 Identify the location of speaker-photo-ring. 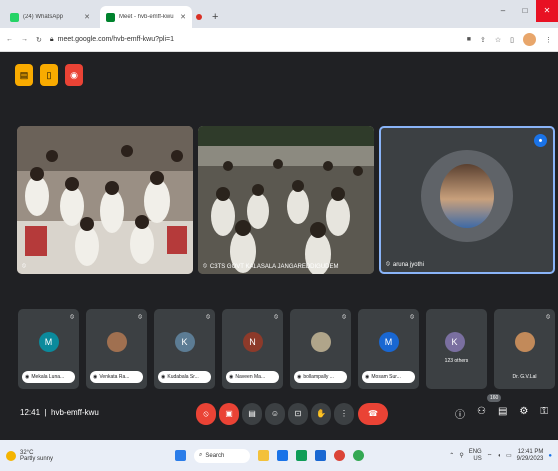
(467, 196).